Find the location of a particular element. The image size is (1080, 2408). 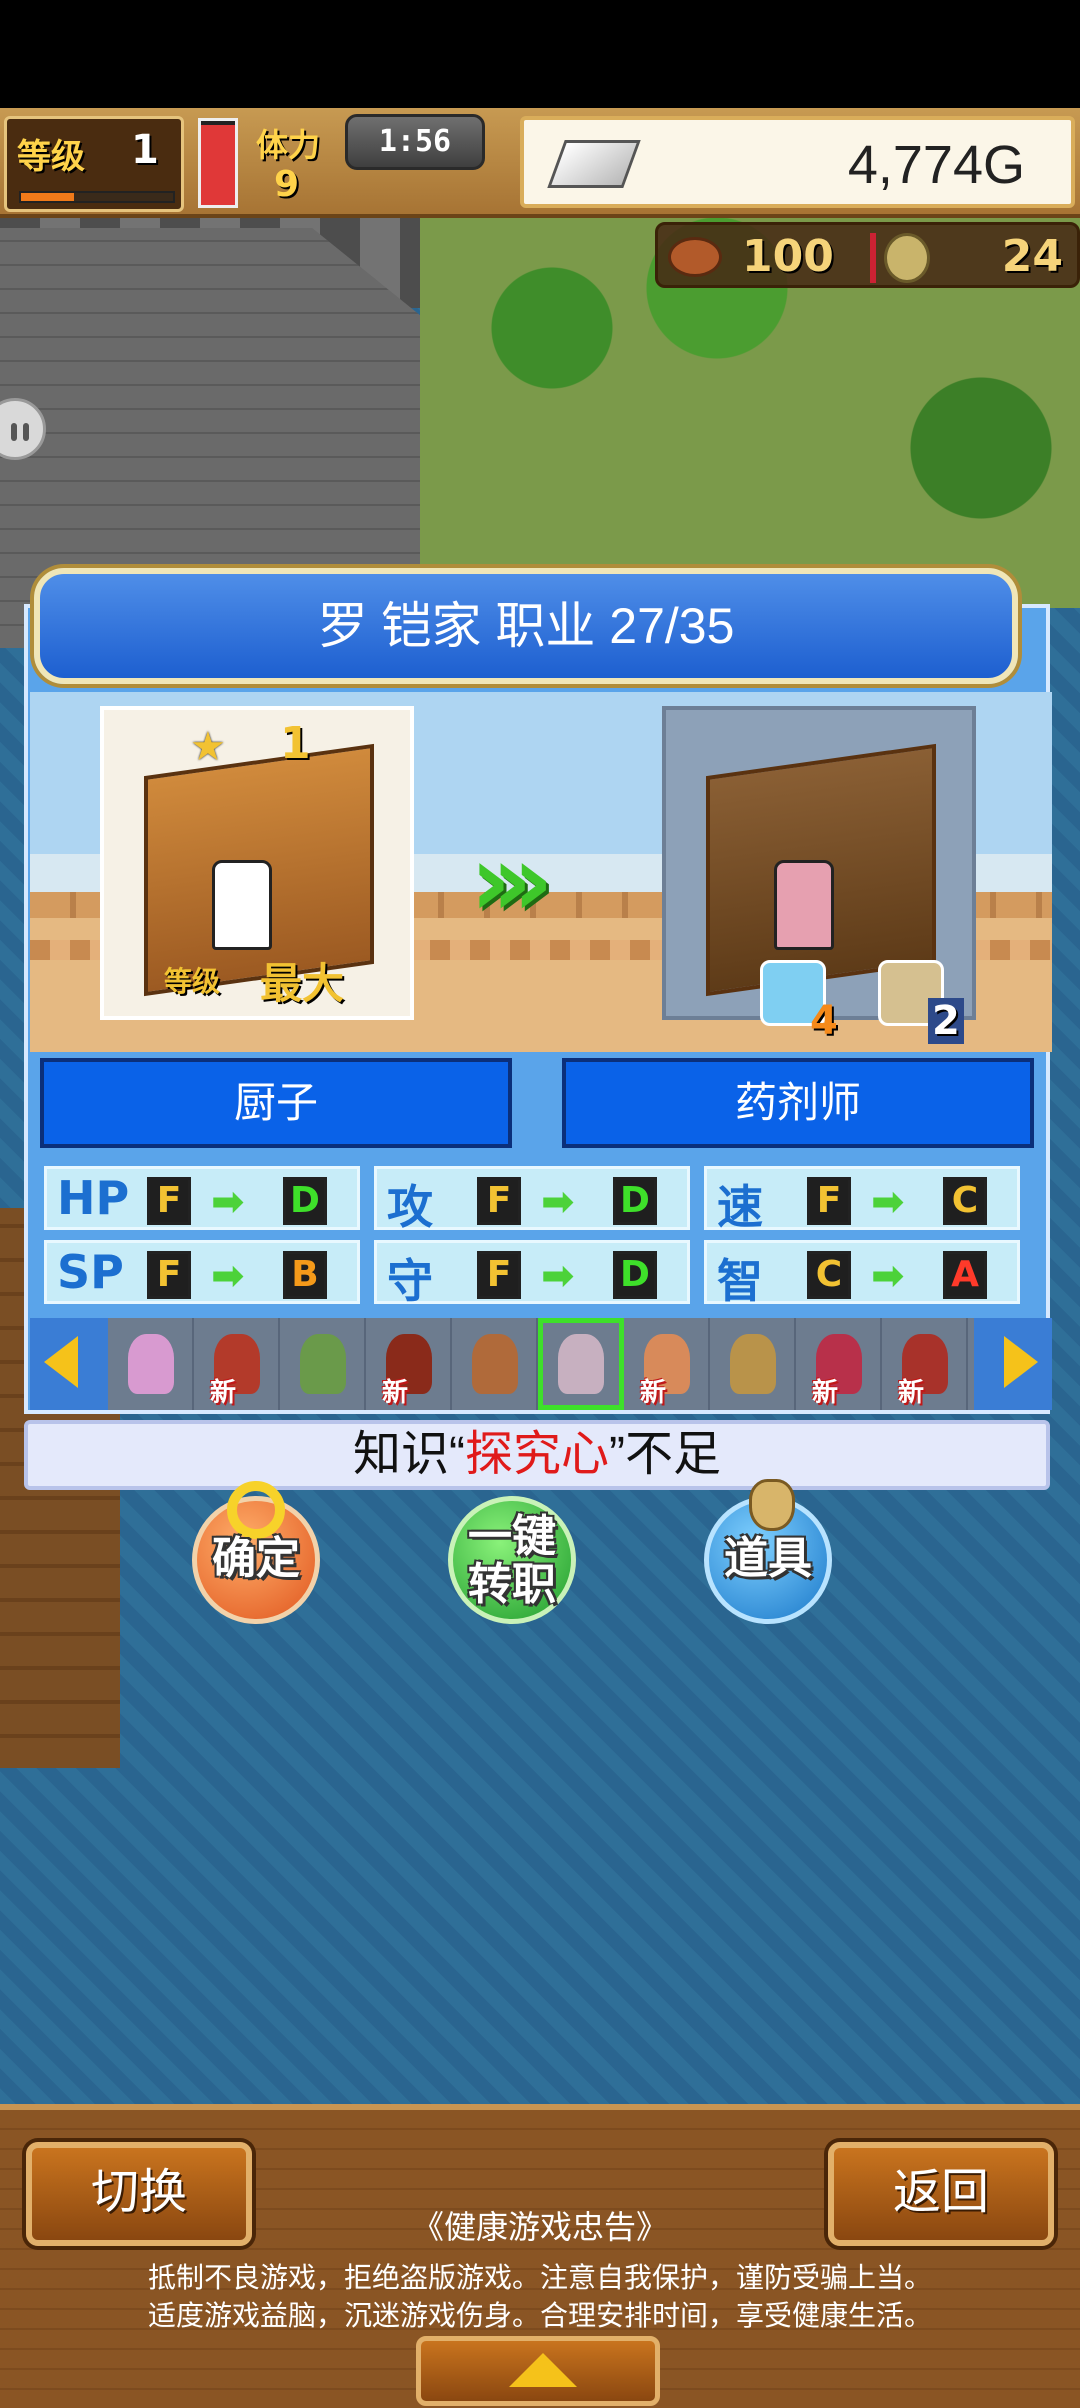

change-label: 一键 转职 is located at coordinates (512, 1561).